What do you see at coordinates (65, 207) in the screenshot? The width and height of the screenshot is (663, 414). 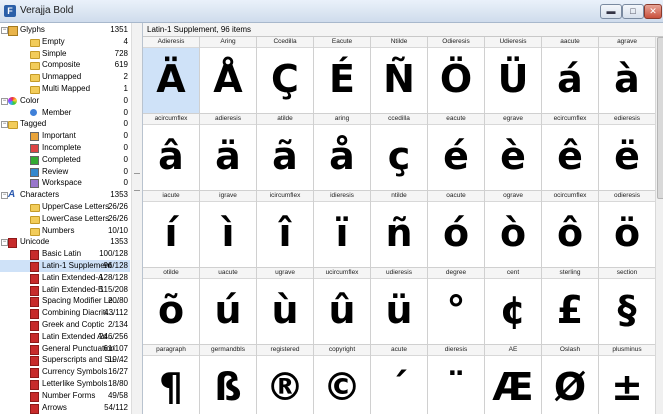 I see `tree-item-uppercase-letters: UpperCase Letters 26/26` at bounding box center [65, 207].